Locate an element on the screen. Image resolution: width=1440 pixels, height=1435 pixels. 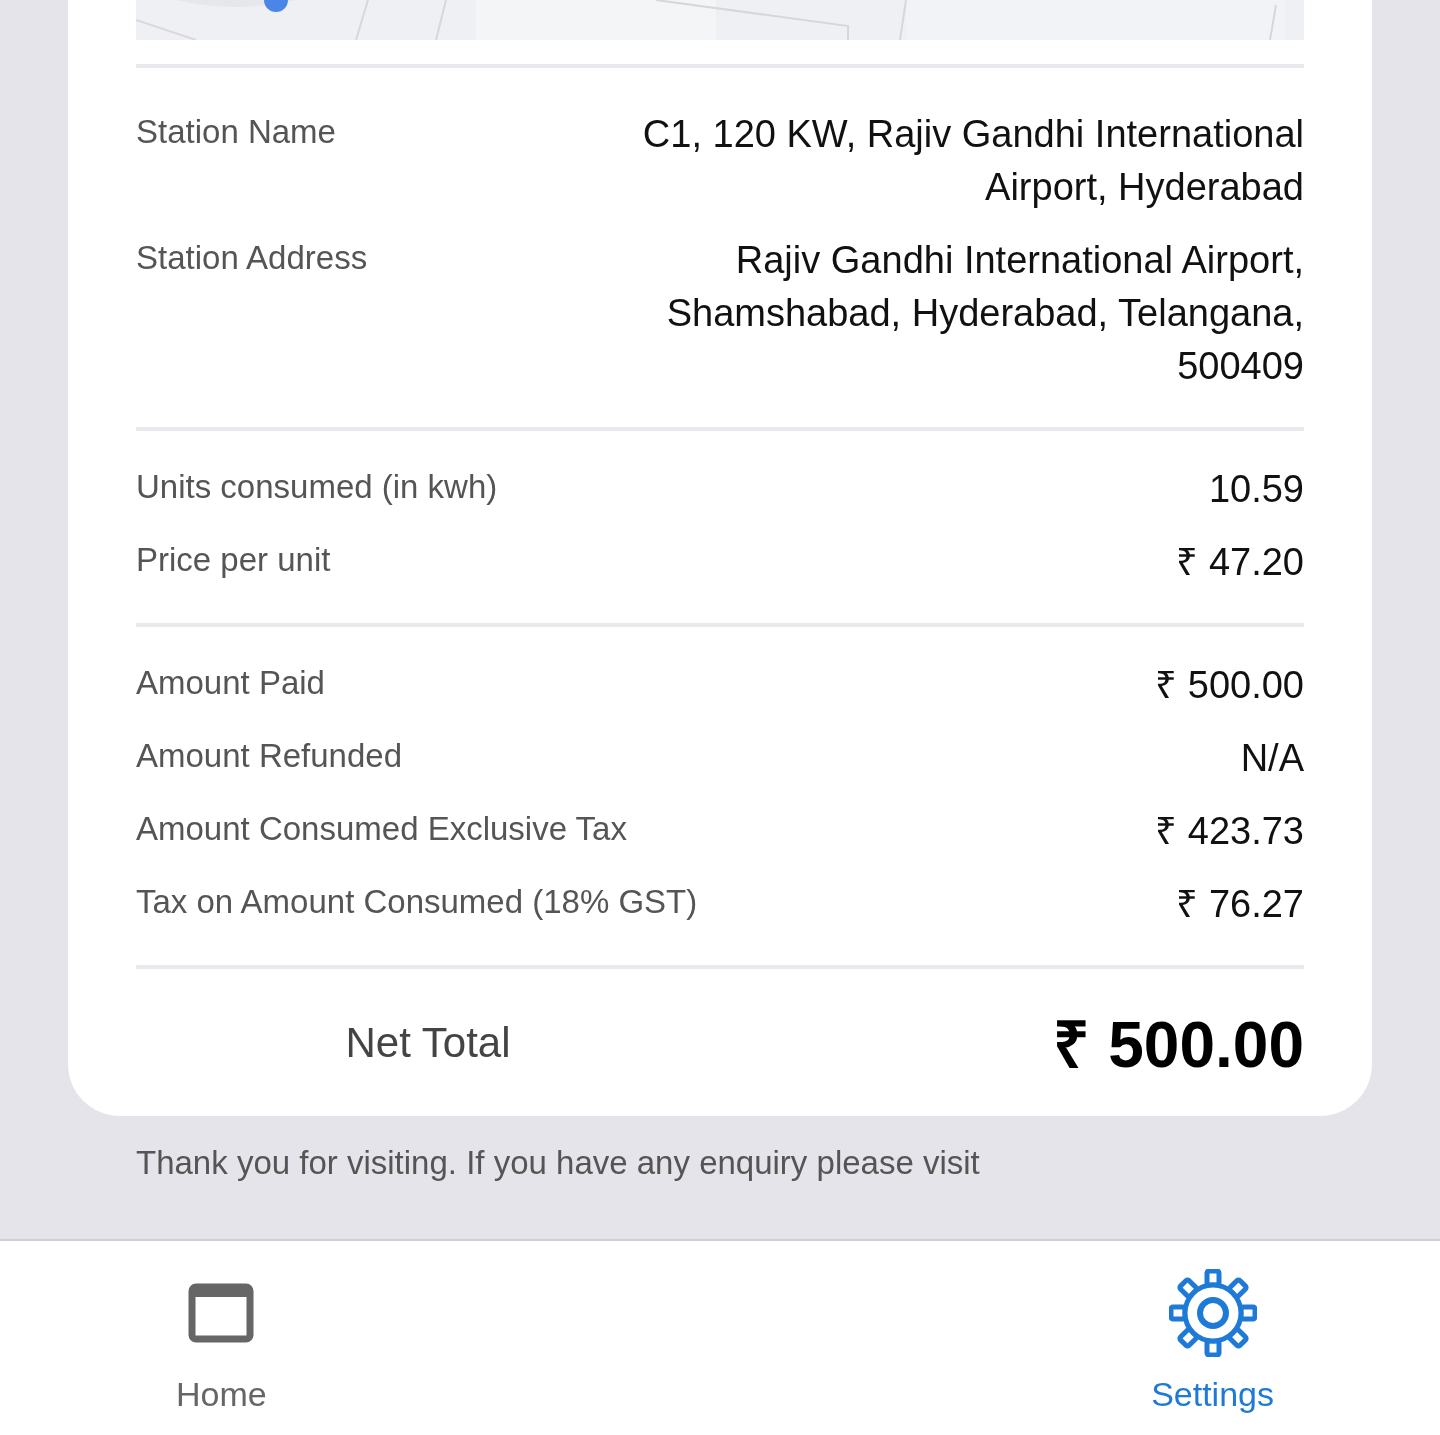
field-value: ₹ 423.73 is located at coordinates (1229, 831).